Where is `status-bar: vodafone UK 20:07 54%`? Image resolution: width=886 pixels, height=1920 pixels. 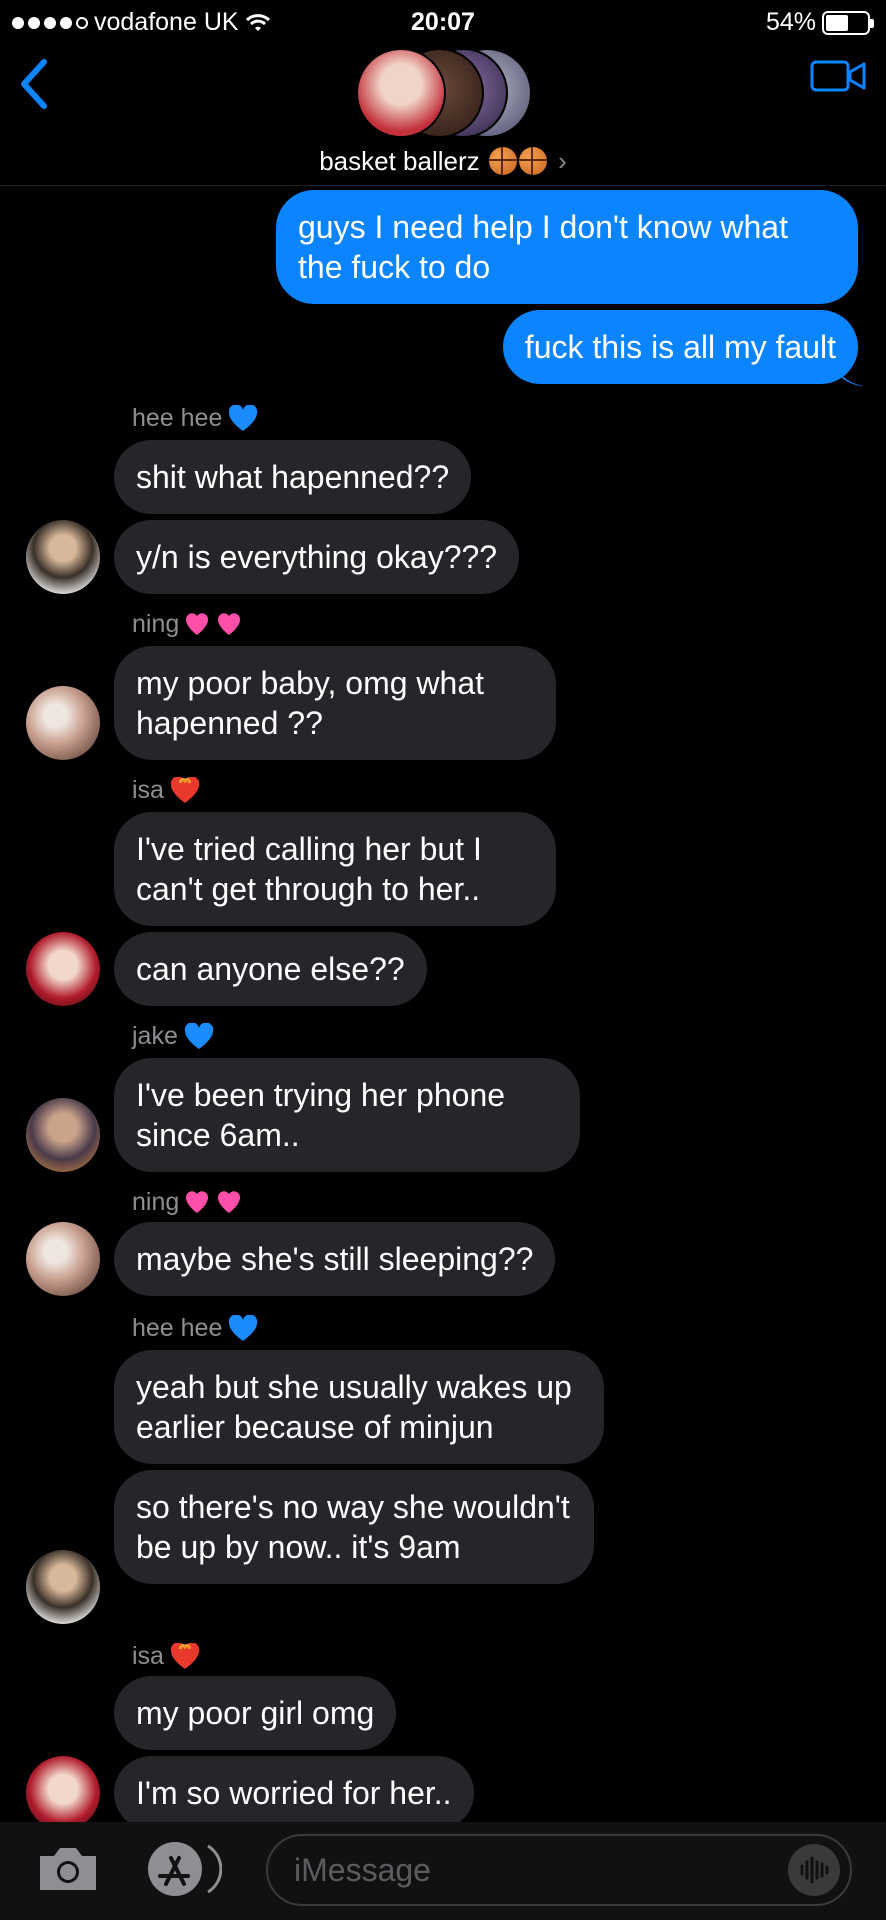 status-bar: vodafone UK 20:07 54% is located at coordinates (443, 22).